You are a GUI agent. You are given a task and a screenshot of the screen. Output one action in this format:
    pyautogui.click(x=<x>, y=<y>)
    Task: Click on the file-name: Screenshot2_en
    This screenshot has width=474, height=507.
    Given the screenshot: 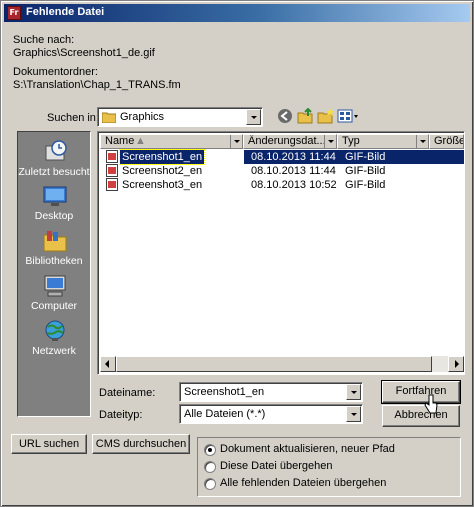 What is the action you would take?
    pyautogui.click(x=162, y=171)
    